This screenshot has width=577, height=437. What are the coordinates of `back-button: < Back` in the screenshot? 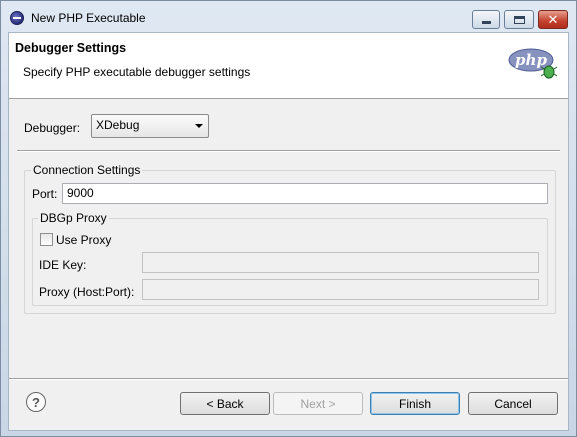 It's located at (225, 403).